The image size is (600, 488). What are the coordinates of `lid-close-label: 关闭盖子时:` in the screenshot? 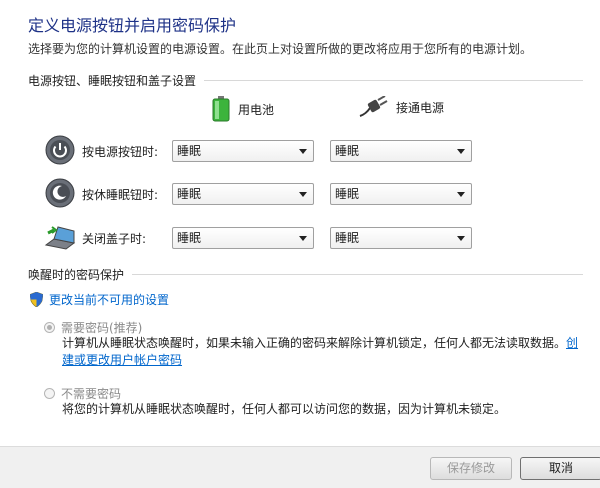 It's located at (114, 239).